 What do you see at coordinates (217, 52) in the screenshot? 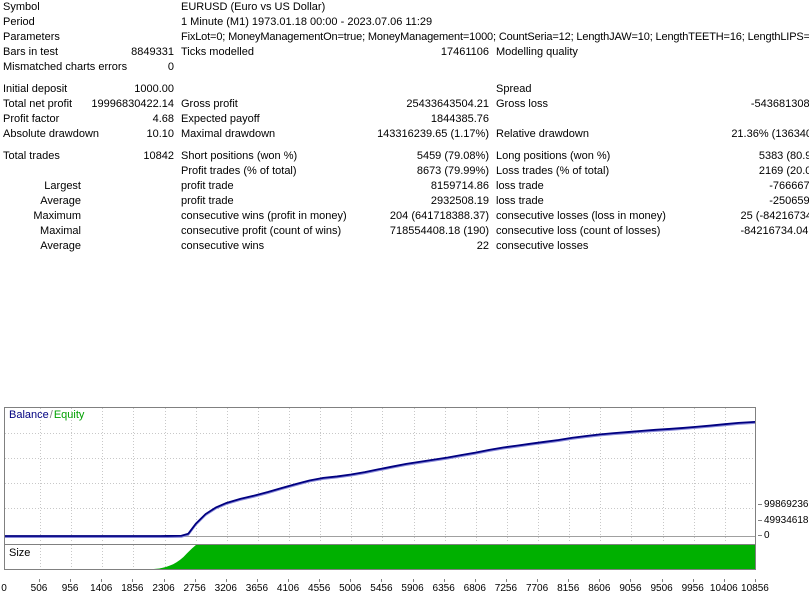
I see `report-cell-3: Ticks modelled` at bounding box center [217, 52].